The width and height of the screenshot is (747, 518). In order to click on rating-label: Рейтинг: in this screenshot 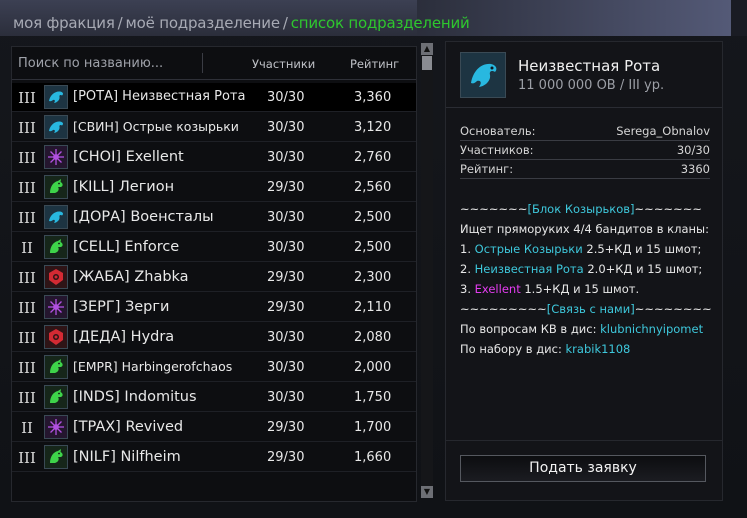, I will do `click(487, 169)`.